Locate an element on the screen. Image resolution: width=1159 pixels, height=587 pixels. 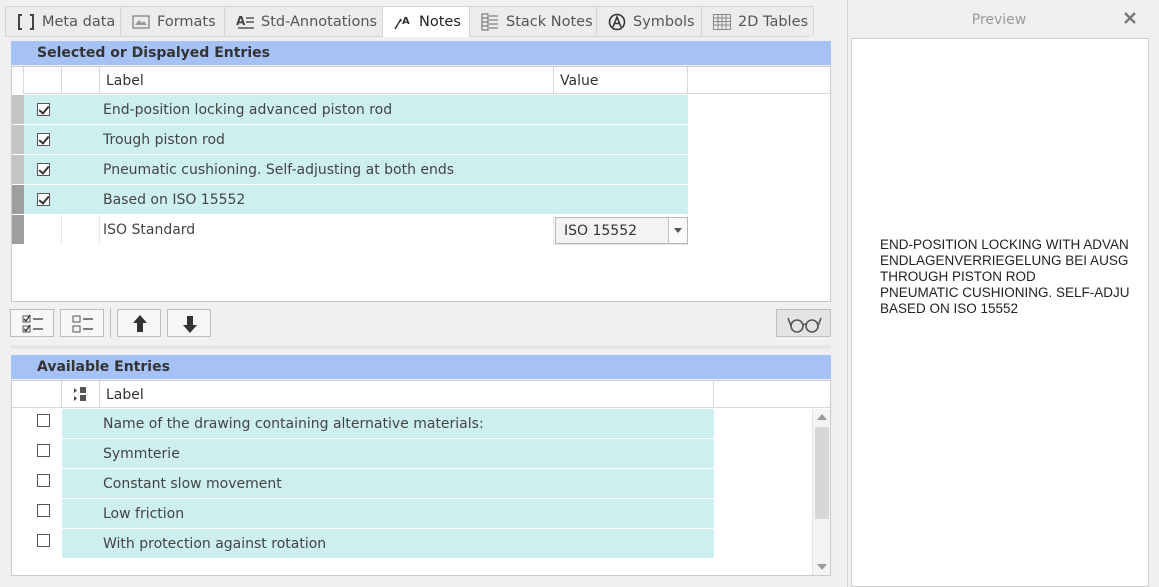
tab-symbols: Symbols is located at coordinates (649, 21).